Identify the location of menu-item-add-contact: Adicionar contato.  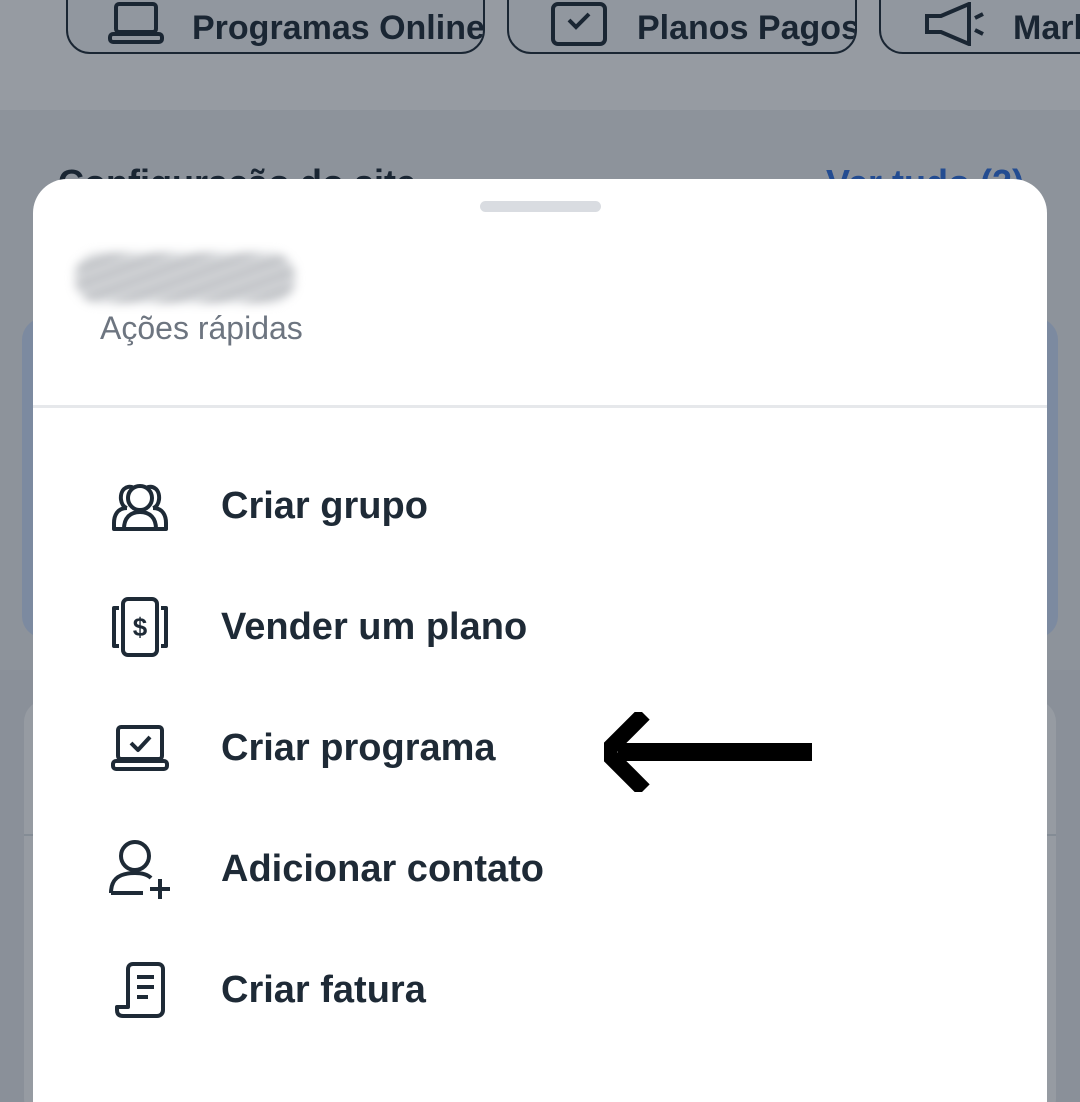
(543, 869).